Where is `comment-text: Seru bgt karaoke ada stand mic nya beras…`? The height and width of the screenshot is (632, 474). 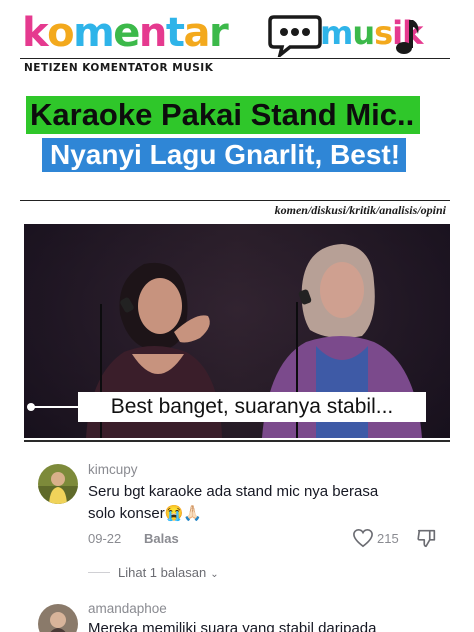 comment-text: Seru bgt karaoke ada stand mic nya beras… is located at coordinates (258, 503).